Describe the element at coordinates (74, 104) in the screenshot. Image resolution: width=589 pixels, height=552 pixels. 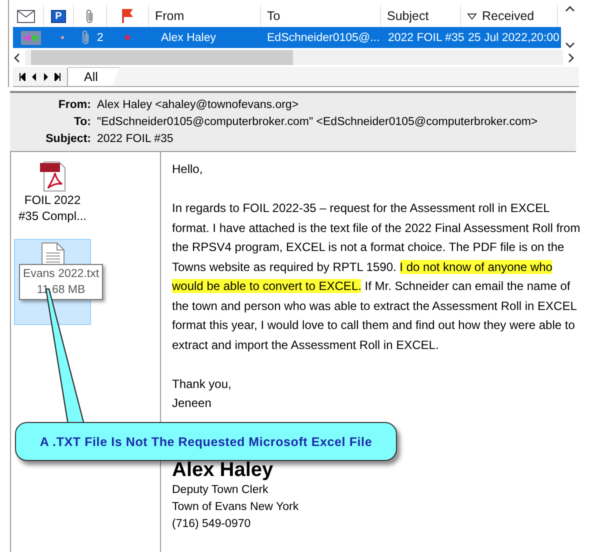
I see `field-label: From:` at that location.